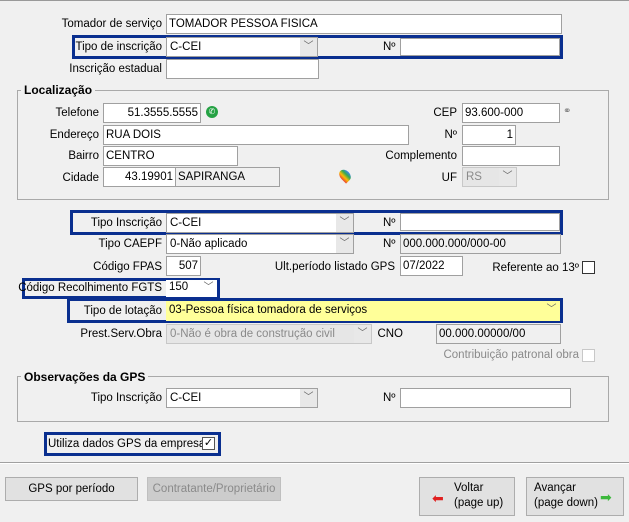  Describe the element at coordinates (77, 113) in the screenshot. I see `telefone-label: Telefone` at that location.